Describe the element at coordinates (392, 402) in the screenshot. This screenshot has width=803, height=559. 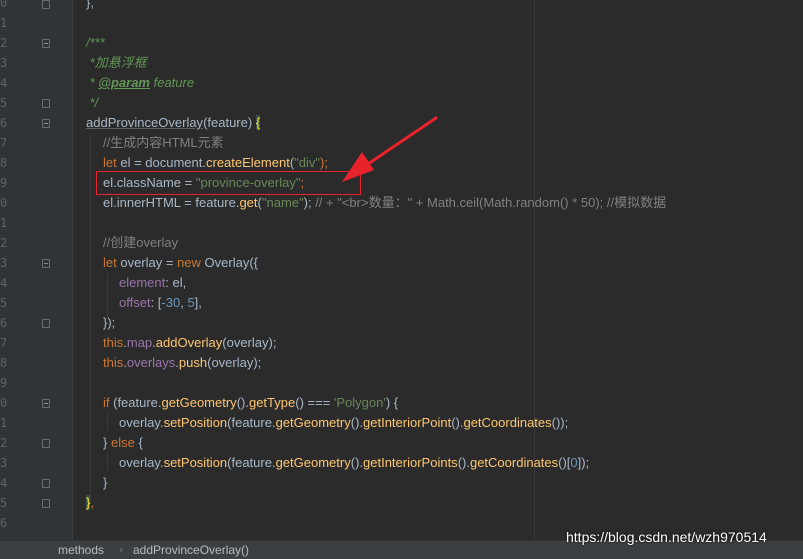
I see `code-token: ) {` at that location.